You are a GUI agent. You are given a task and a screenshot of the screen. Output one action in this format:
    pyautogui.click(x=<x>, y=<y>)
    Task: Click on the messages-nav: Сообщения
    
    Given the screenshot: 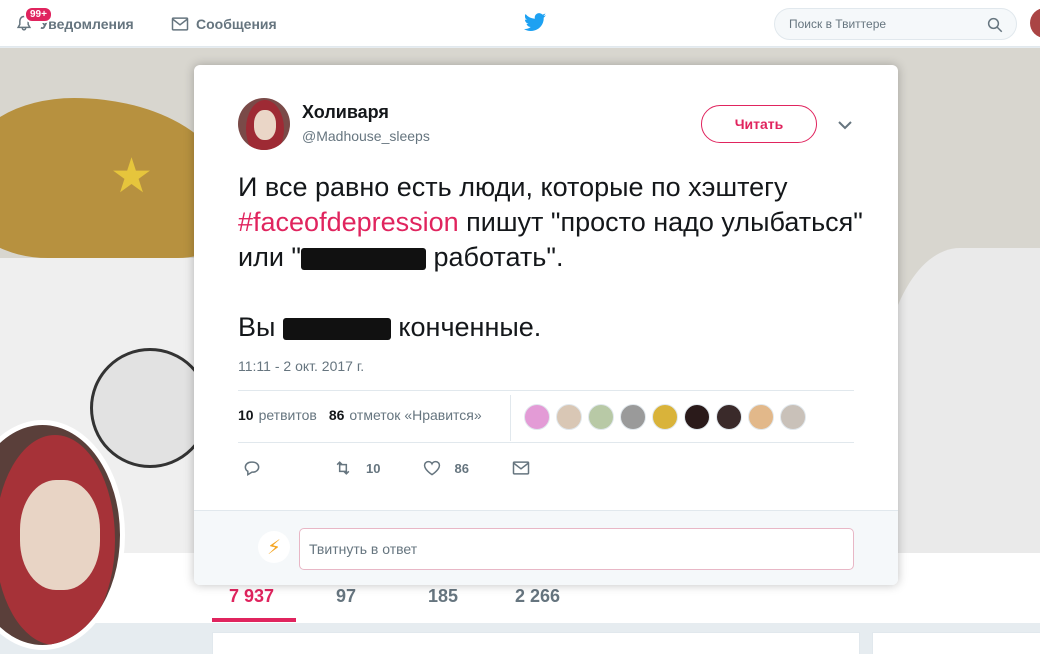 What is the action you would take?
    pyautogui.click(x=223, y=23)
    